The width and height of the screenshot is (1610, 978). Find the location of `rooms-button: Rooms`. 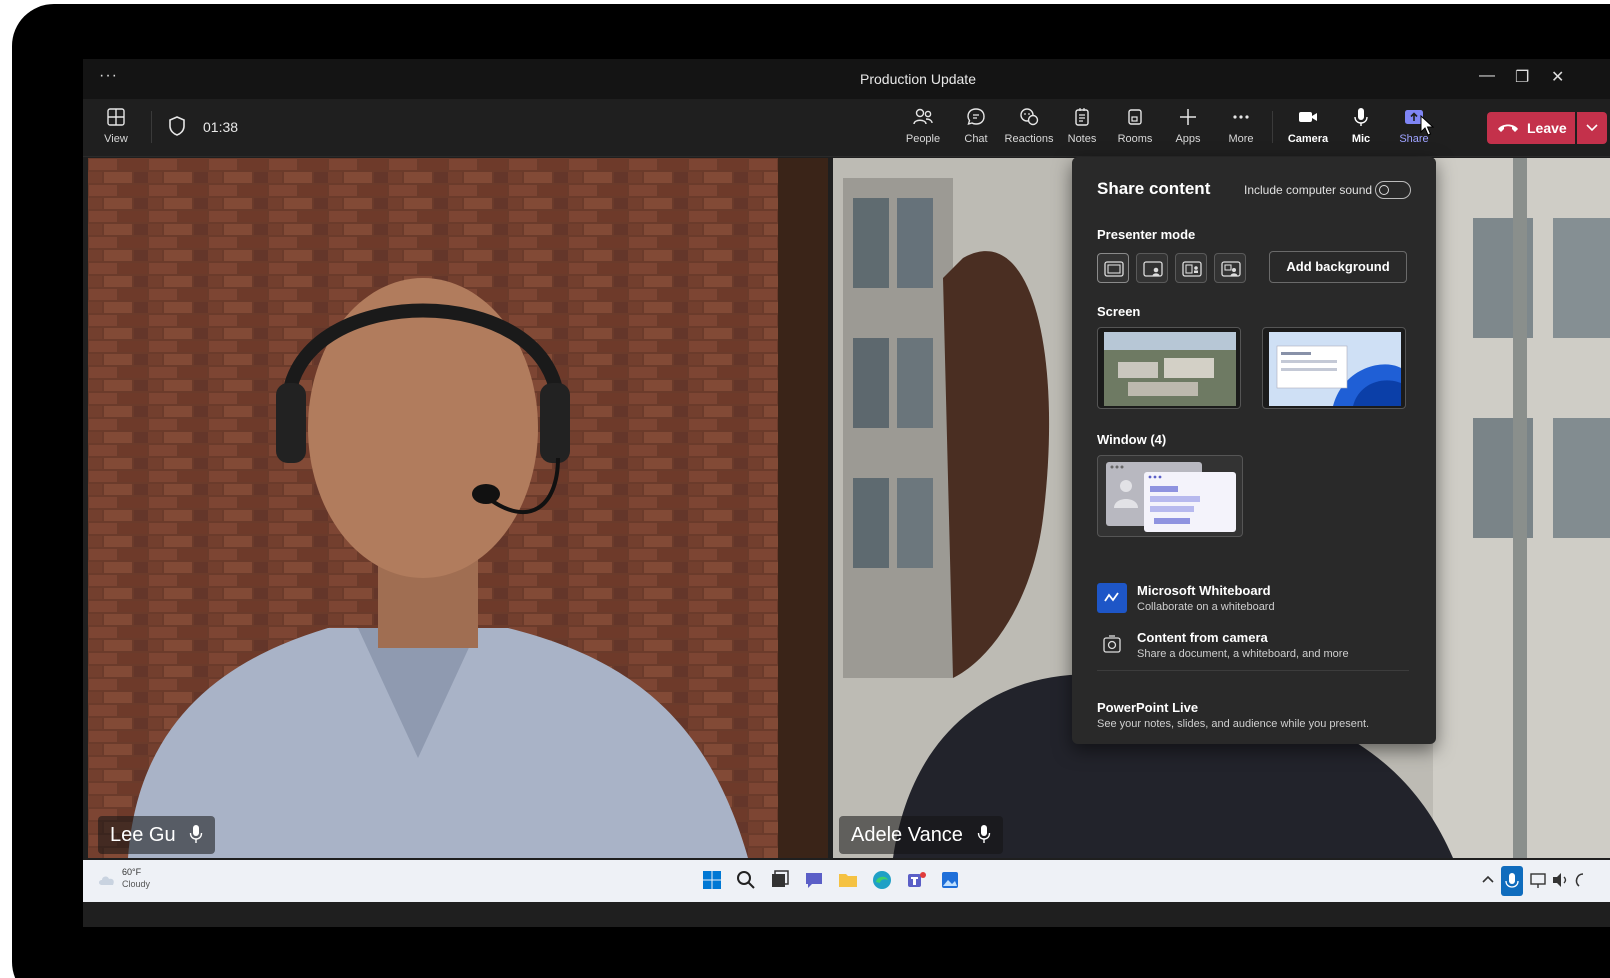

rooms-button: Rooms is located at coordinates (1135, 127).